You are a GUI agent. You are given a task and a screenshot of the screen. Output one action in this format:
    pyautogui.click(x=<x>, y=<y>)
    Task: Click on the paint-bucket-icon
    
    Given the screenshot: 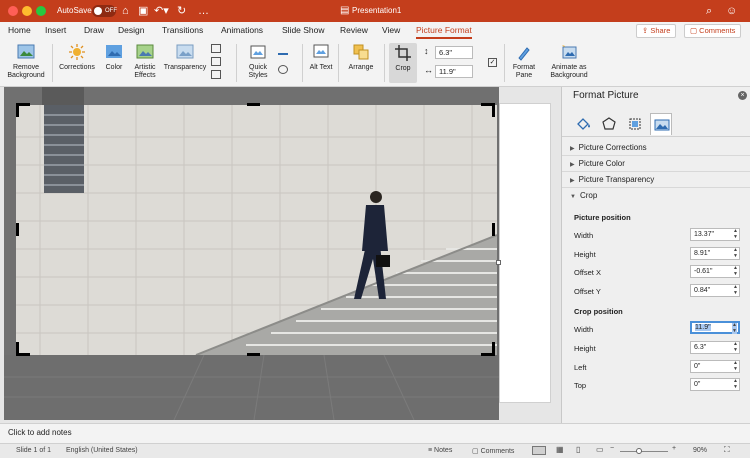 What is the action you would take?
    pyautogui.click(x=583, y=124)
    